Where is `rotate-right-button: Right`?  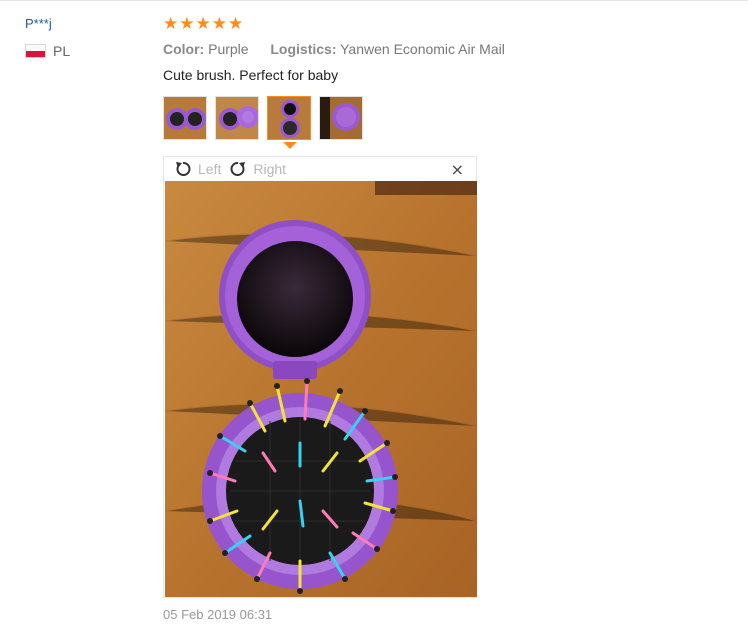
rotate-right-button: Right is located at coordinates (257, 169).